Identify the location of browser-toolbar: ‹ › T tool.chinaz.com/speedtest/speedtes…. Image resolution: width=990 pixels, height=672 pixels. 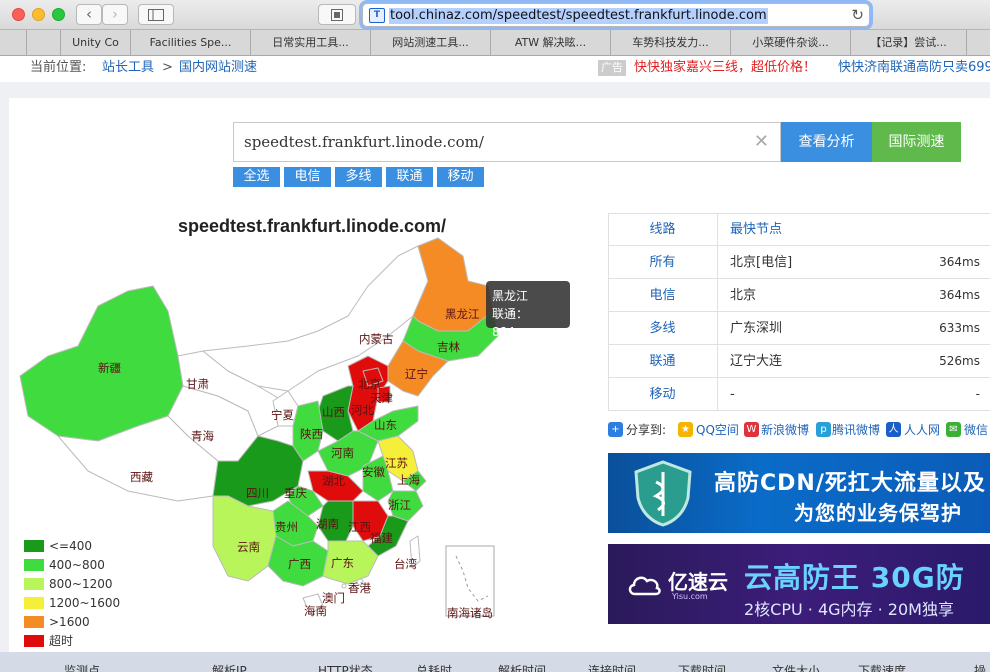
(495, 15).